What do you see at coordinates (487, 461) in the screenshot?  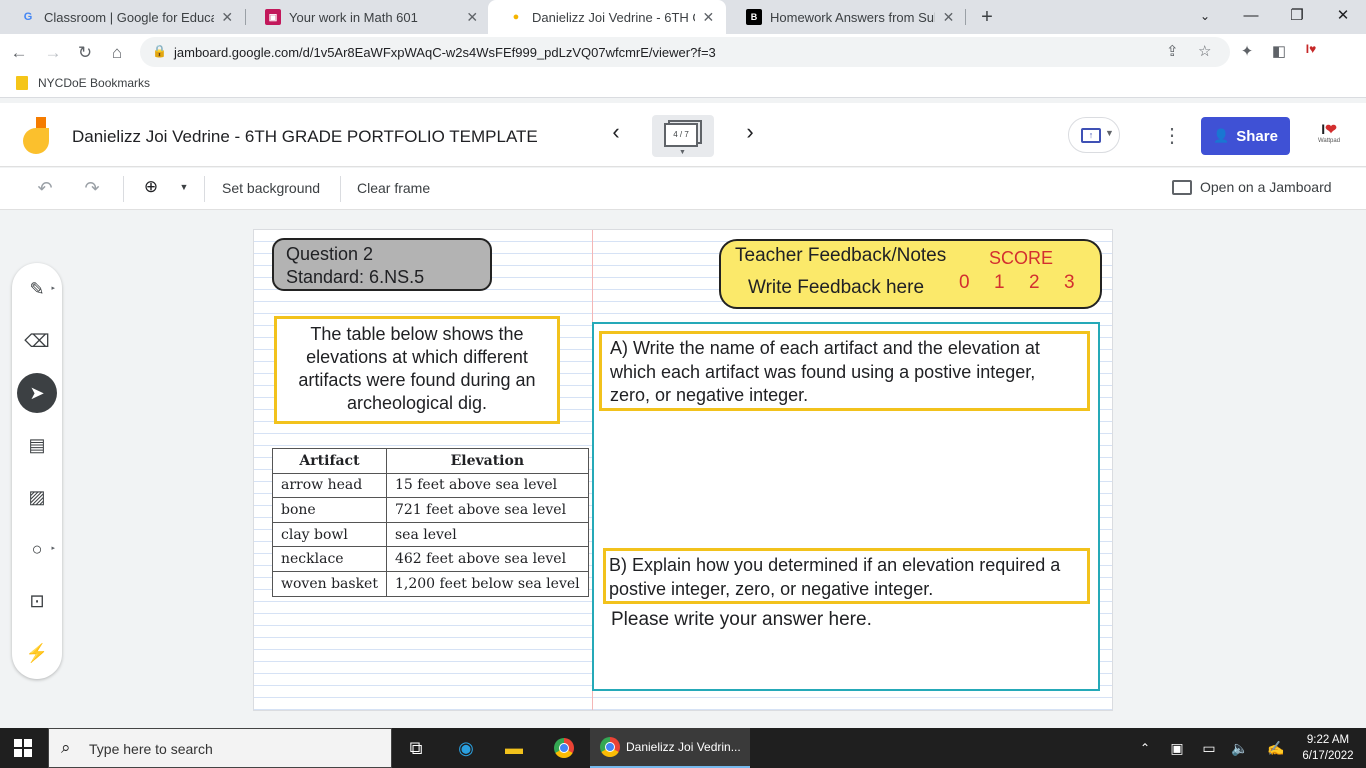 I see `column-header: Elevation` at bounding box center [487, 461].